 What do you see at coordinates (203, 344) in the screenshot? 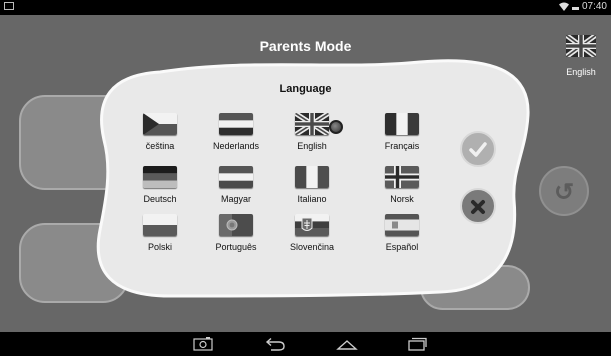
I see `camera-icon` at bounding box center [203, 344].